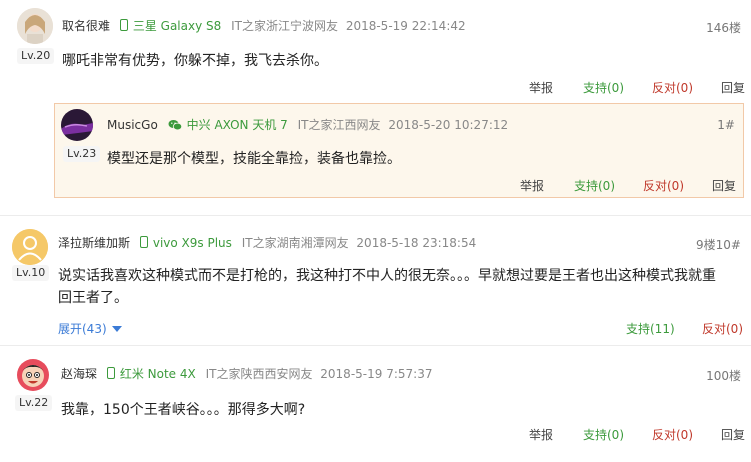  Describe the element at coordinates (132, 125) in the screenshot. I see `username: MusicGo` at that location.